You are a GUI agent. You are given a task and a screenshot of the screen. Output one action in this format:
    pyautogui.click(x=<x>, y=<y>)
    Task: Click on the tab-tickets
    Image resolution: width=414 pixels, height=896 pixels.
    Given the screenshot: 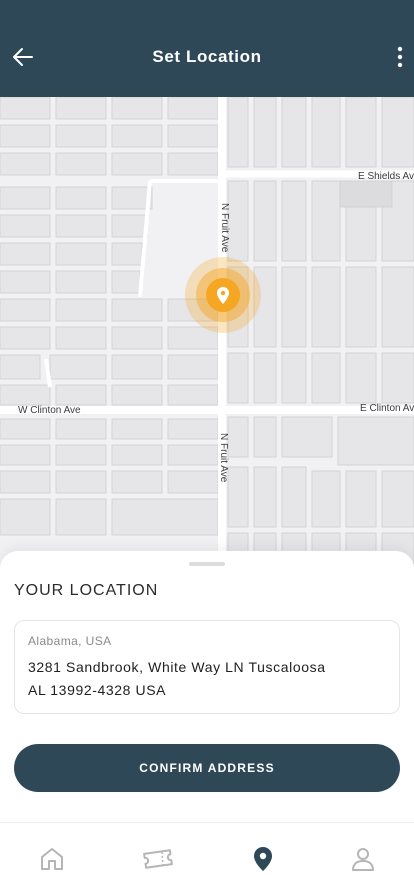 What is the action you would take?
    pyautogui.click(x=158, y=859)
    